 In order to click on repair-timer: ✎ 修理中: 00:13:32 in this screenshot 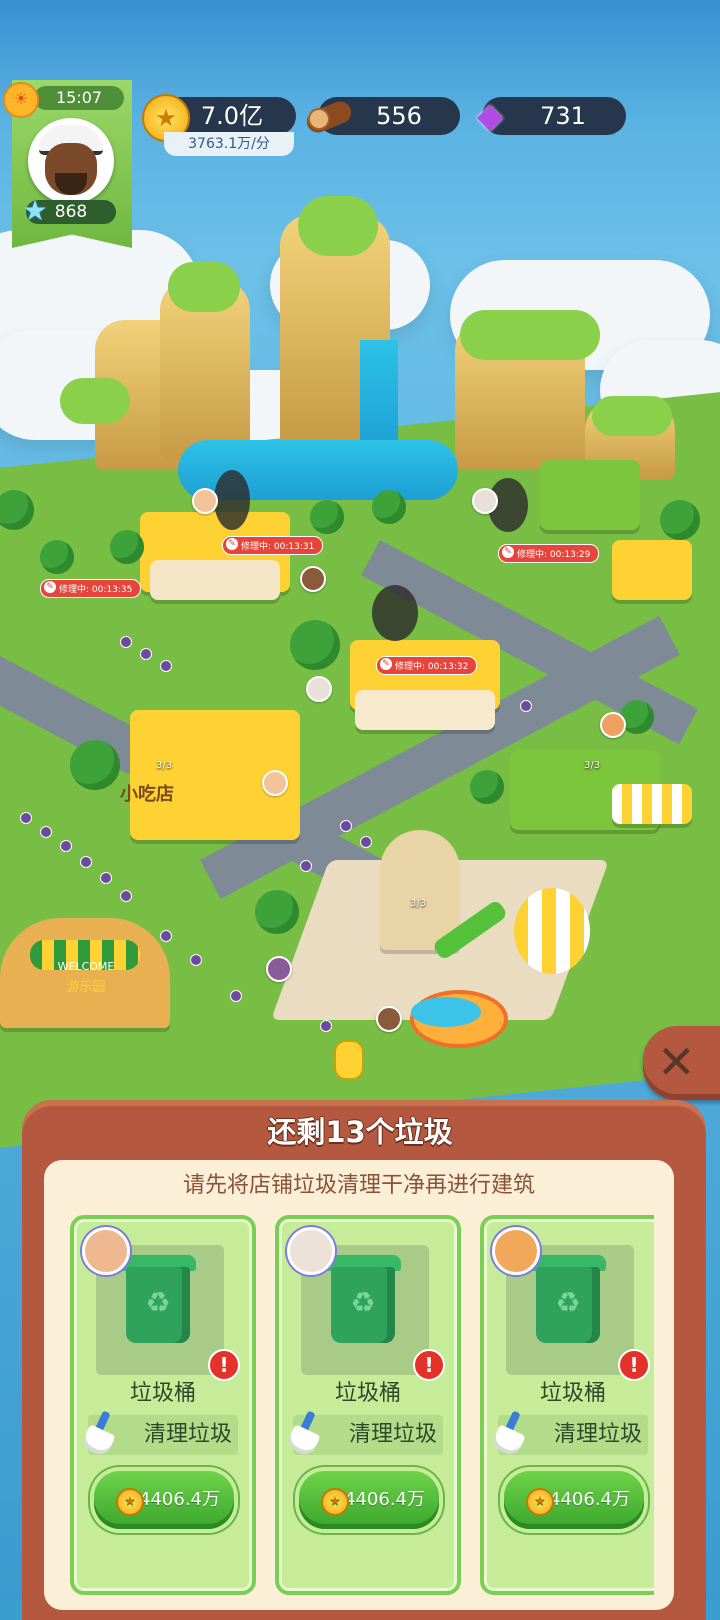, I will do `click(427, 665)`.